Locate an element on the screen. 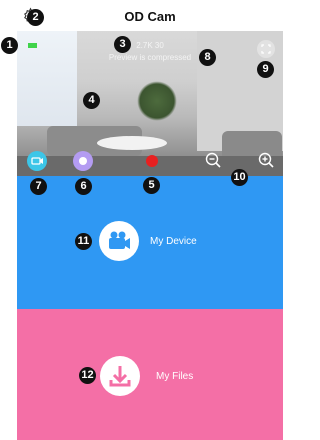  snapshot-button is located at coordinates (83, 161).